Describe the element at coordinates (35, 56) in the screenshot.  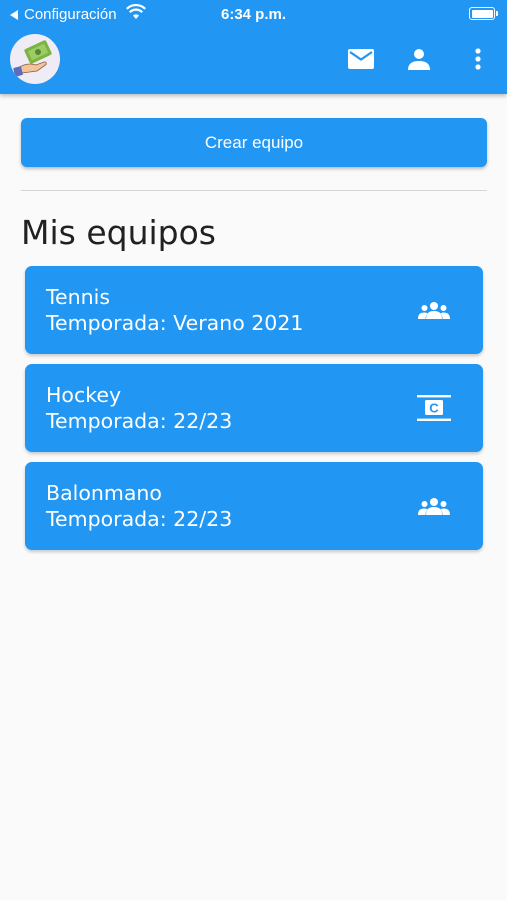
I see `money-hand-icon` at that location.